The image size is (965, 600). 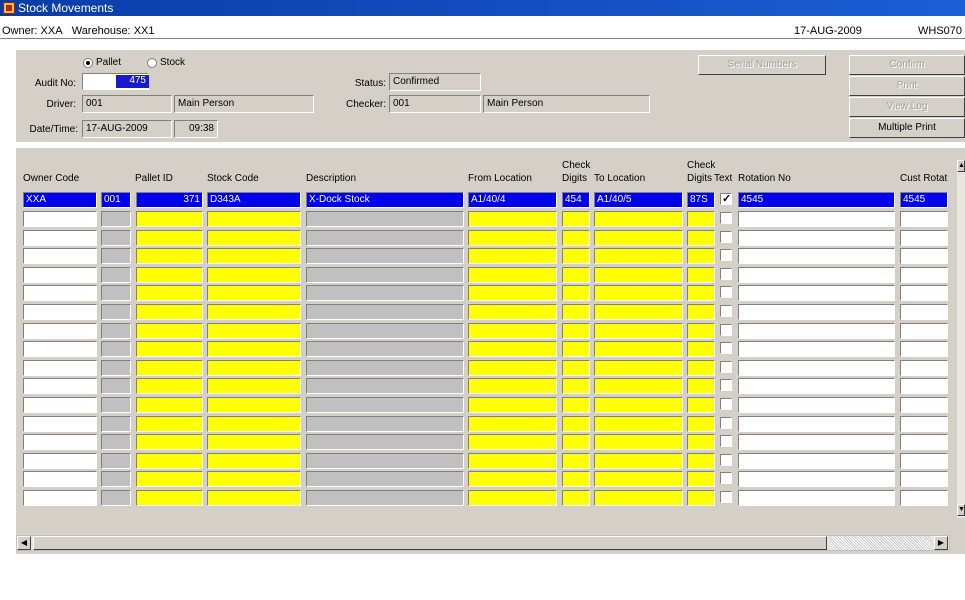 I want to click on scroll-right-icon: ▶, so click(x=941, y=543).